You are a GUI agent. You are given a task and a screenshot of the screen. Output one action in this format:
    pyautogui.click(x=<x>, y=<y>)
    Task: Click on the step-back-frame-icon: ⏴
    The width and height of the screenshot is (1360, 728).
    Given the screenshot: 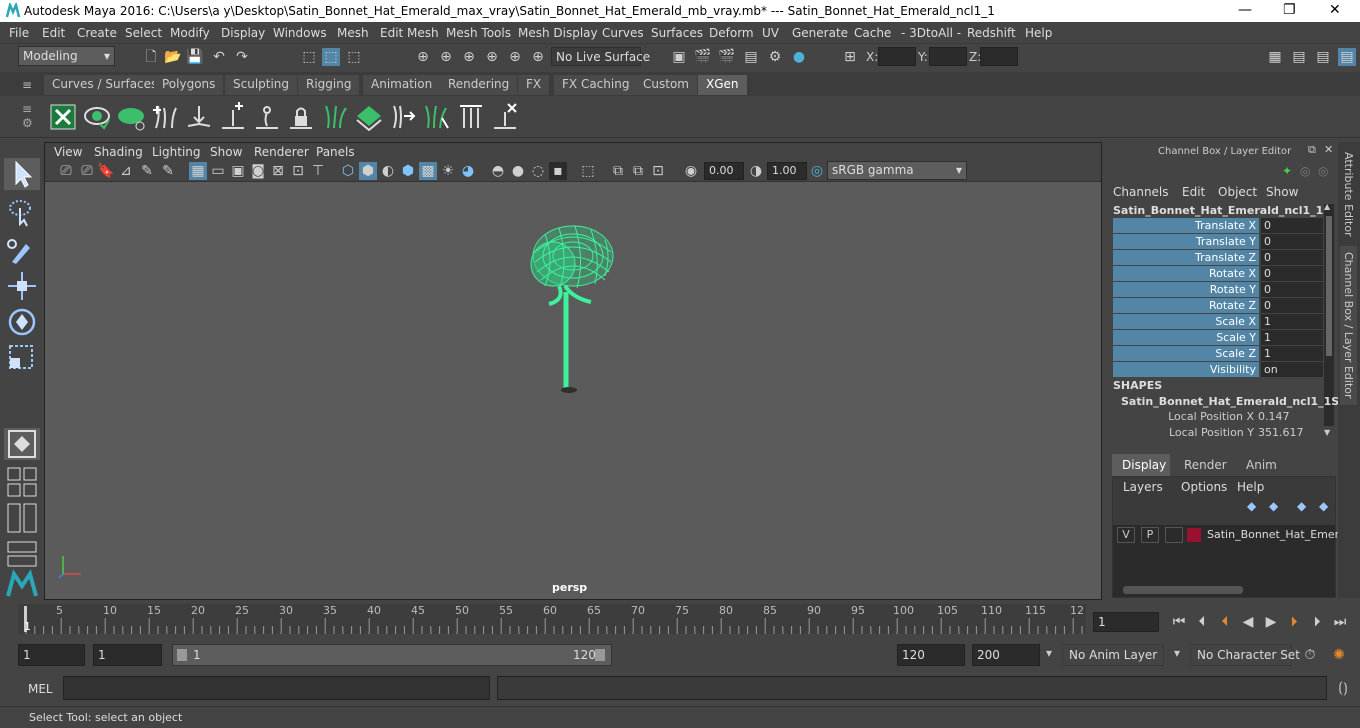 What is the action you would take?
    pyautogui.click(x=1202, y=622)
    